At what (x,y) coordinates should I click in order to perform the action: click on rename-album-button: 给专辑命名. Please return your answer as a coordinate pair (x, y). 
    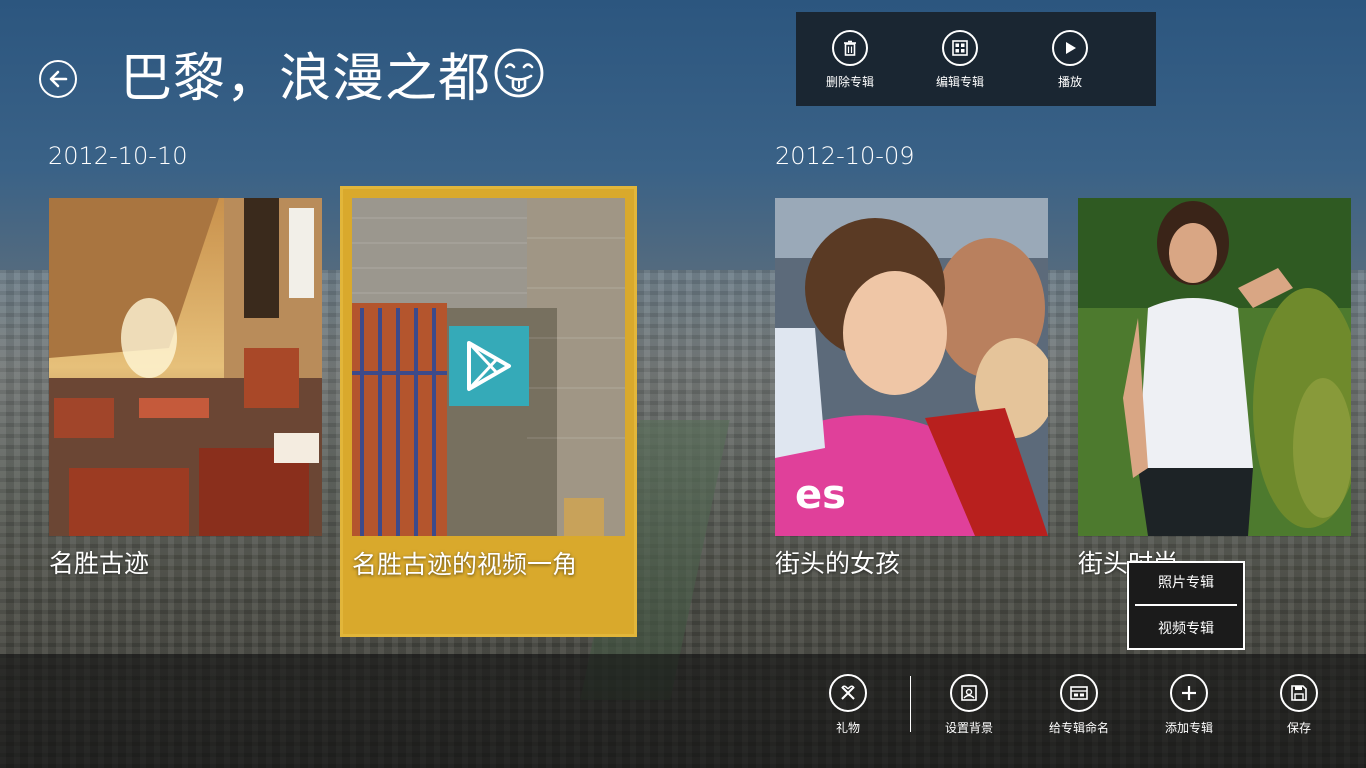
    Looking at the image, I should click on (1079, 705).